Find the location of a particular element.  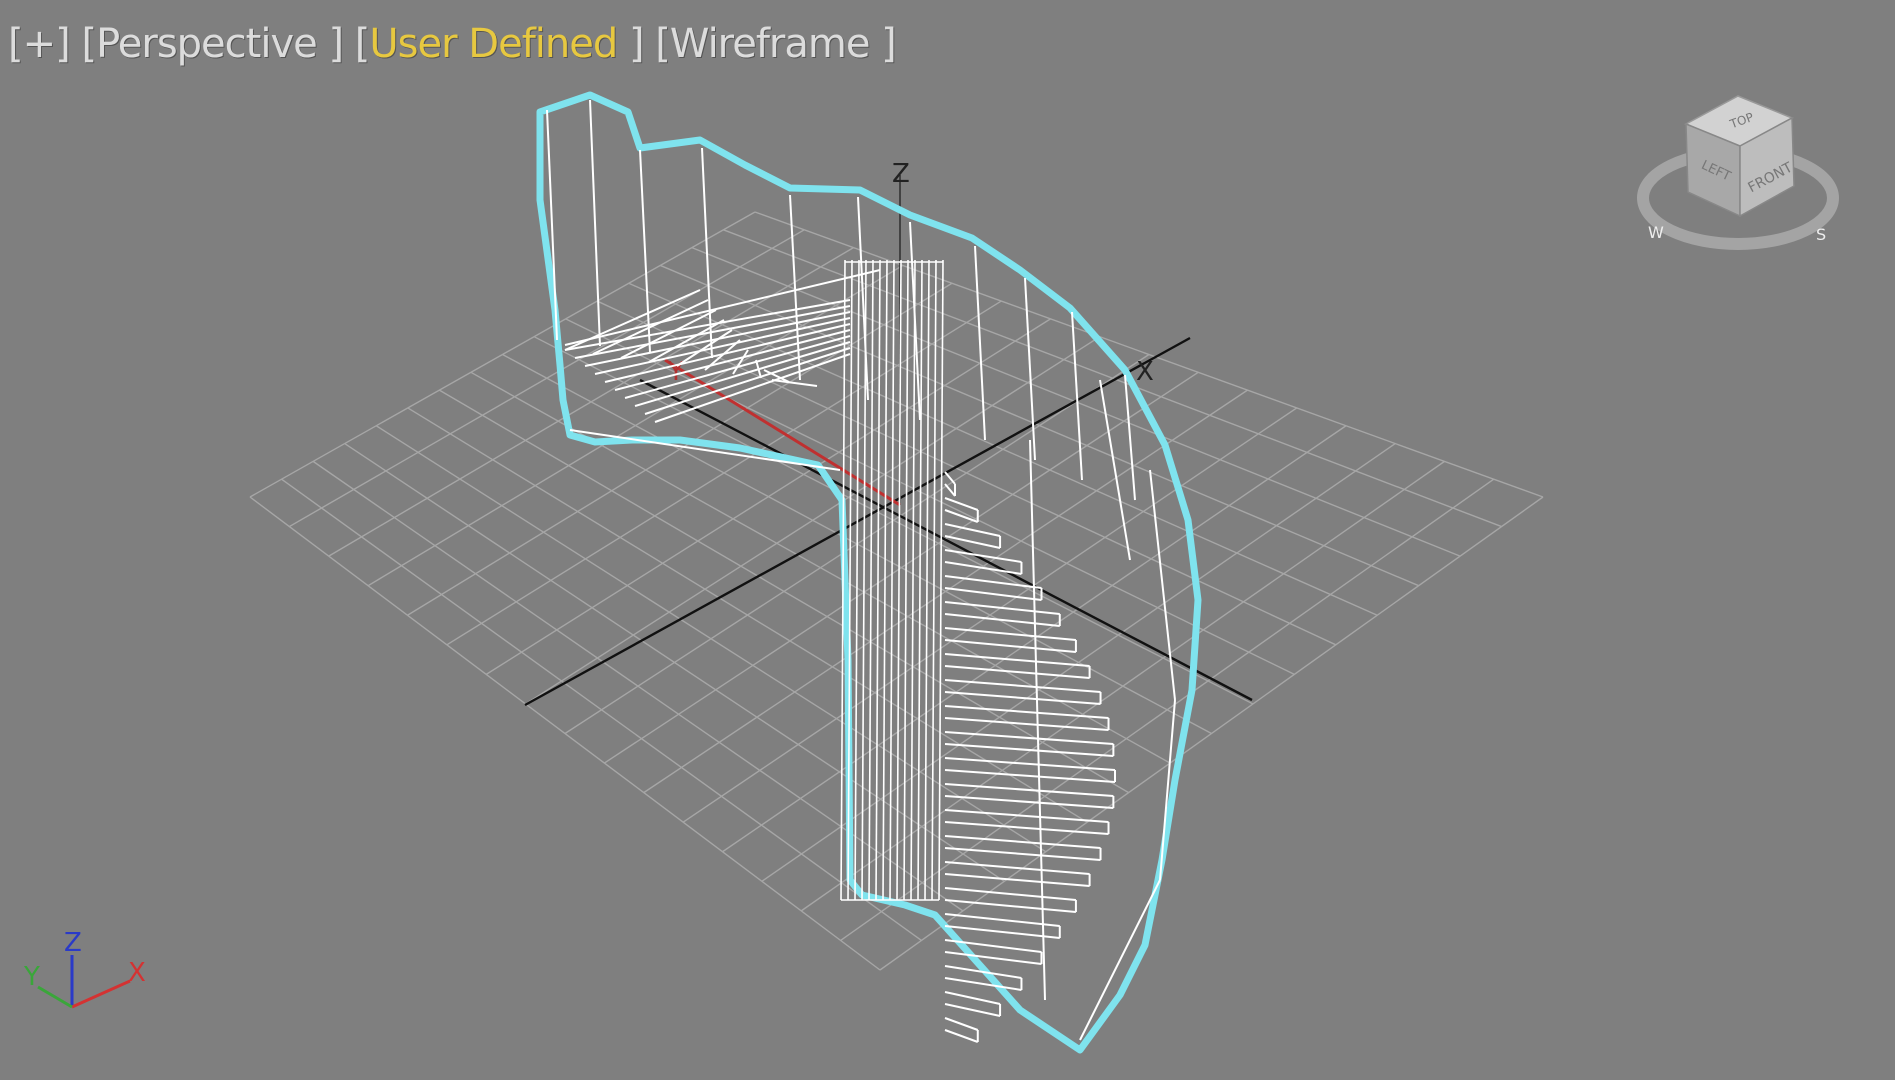

viewcube-compass-s: S is located at coordinates (1821, 234).